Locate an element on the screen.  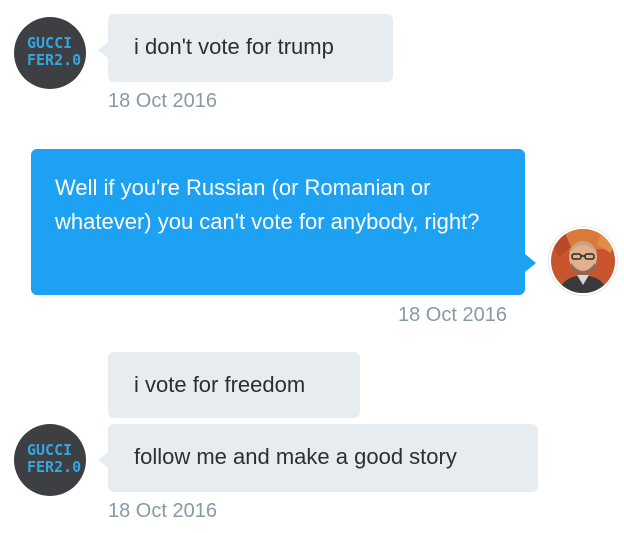
message-bubble-incoming: i don't vote for trump is located at coordinates (250, 48).